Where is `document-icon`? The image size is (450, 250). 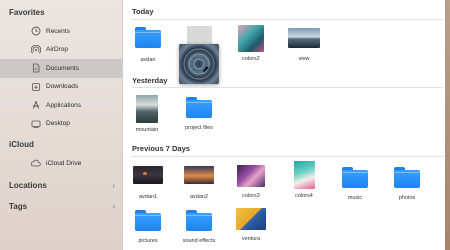
document-icon is located at coordinates (35, 68).